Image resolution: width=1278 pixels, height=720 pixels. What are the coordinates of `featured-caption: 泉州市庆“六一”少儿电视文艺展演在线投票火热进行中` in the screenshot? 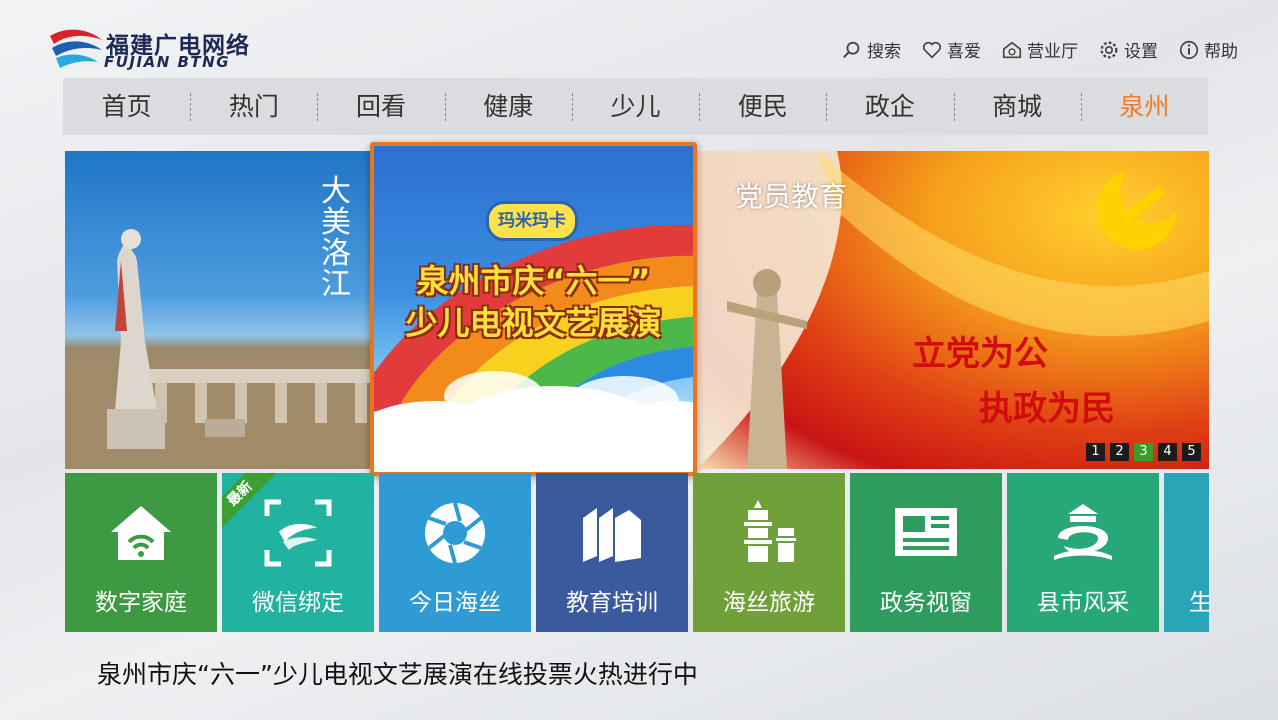 It's located at (397, 674).